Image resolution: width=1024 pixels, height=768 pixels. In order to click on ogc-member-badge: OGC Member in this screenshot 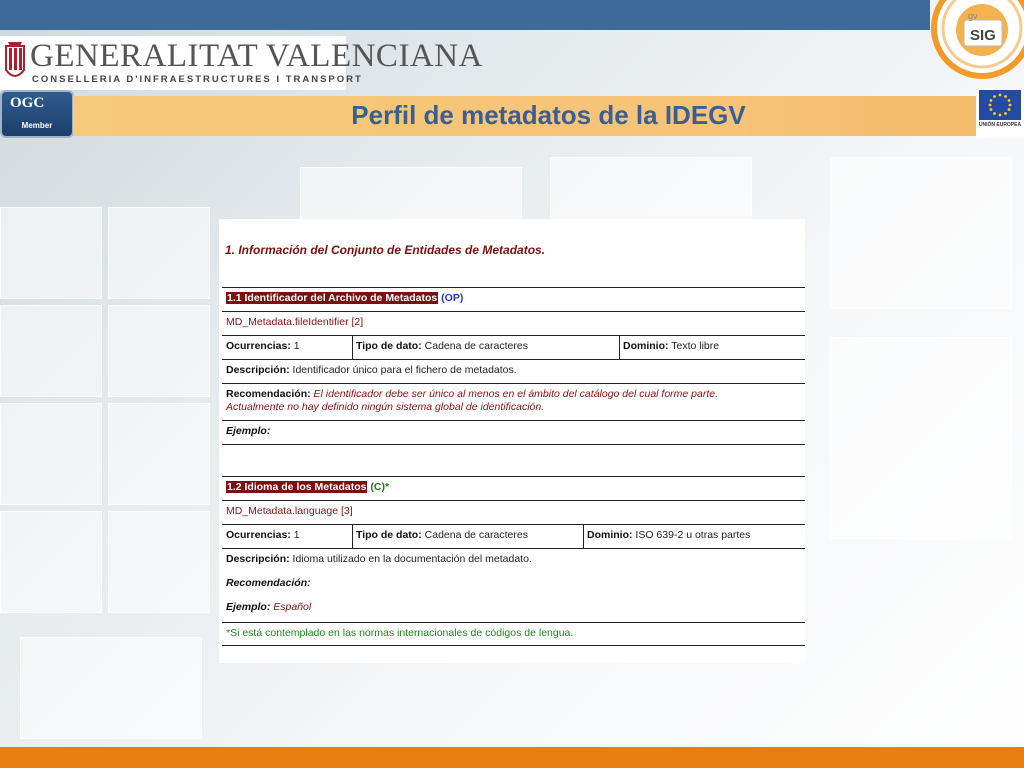, I will do `click(37, 114)`.